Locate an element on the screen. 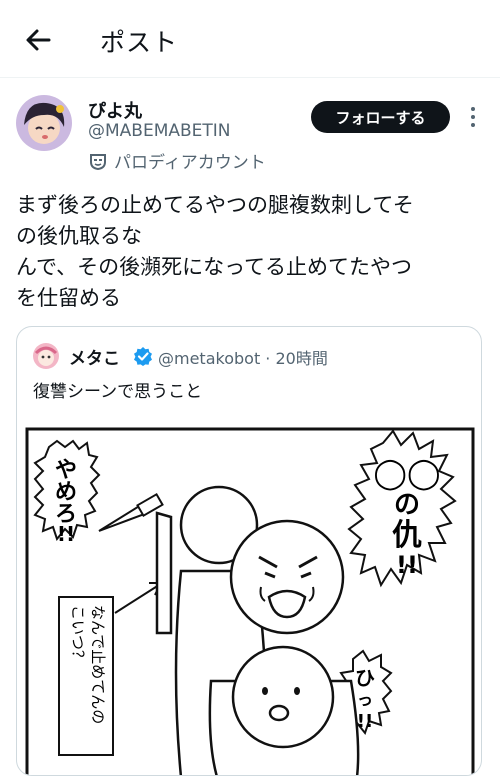 This screenshot has height=776, width=500. quote-avatar is located at coordinates (46, 356).